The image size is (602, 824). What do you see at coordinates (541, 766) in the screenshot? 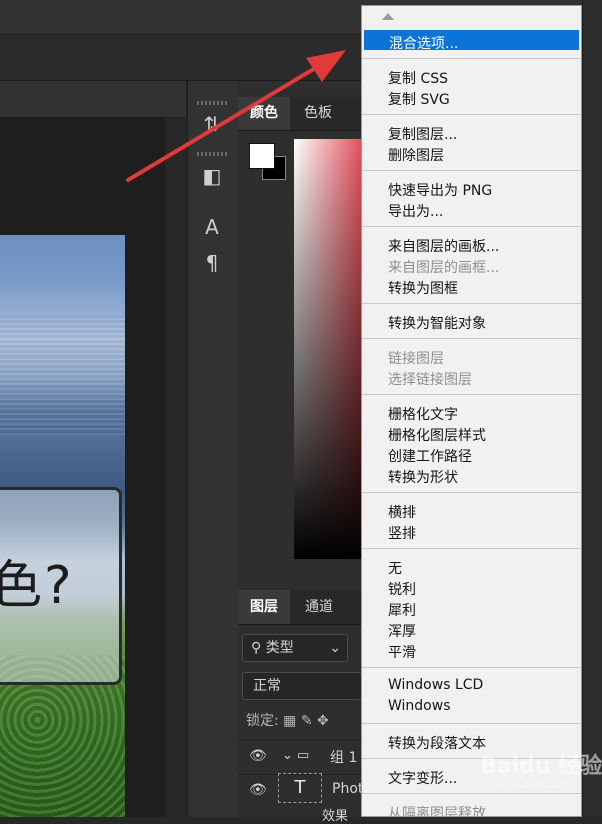
I see `watermark-logo: Baidu 经验` at bounding box center [541, 766].